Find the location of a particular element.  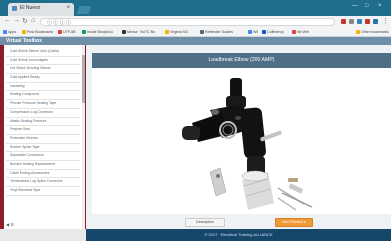

back-icon: ← is located at coordinates (7, 20).